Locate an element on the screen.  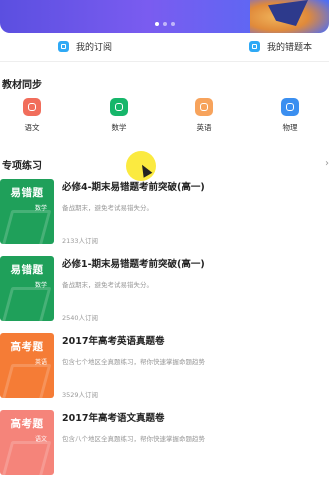
banner-pagination is located at coordinates (164, 20).